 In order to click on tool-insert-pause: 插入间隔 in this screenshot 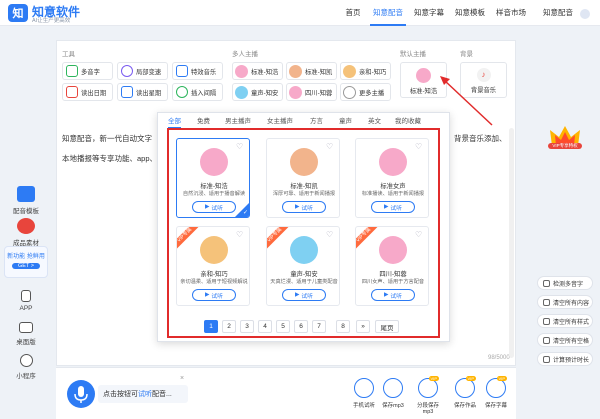, I will do `click(197, 92)`.